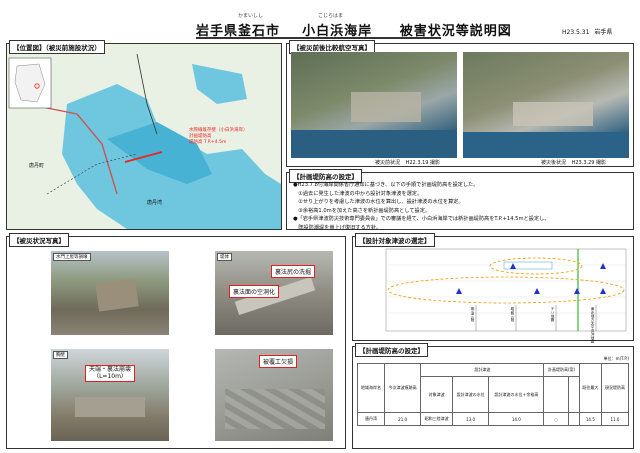  I want to click on td-design-level: 13.0, so click(470, 419).